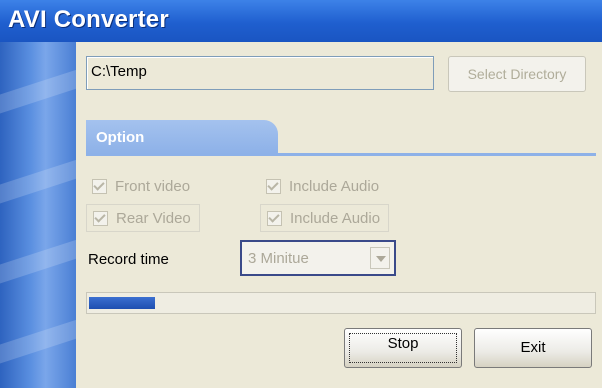 The image size is (602, 388). I want to click on front-include-audio-label: Include Audio, so click(334, 186).